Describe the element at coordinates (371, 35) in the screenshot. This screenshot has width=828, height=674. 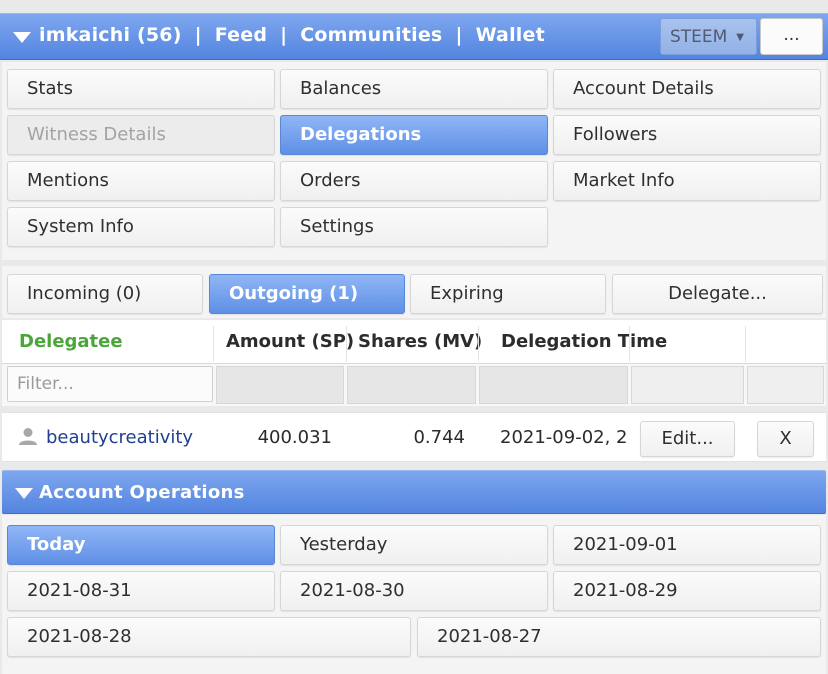
I see `nav-communities-link: Communities` at that location.